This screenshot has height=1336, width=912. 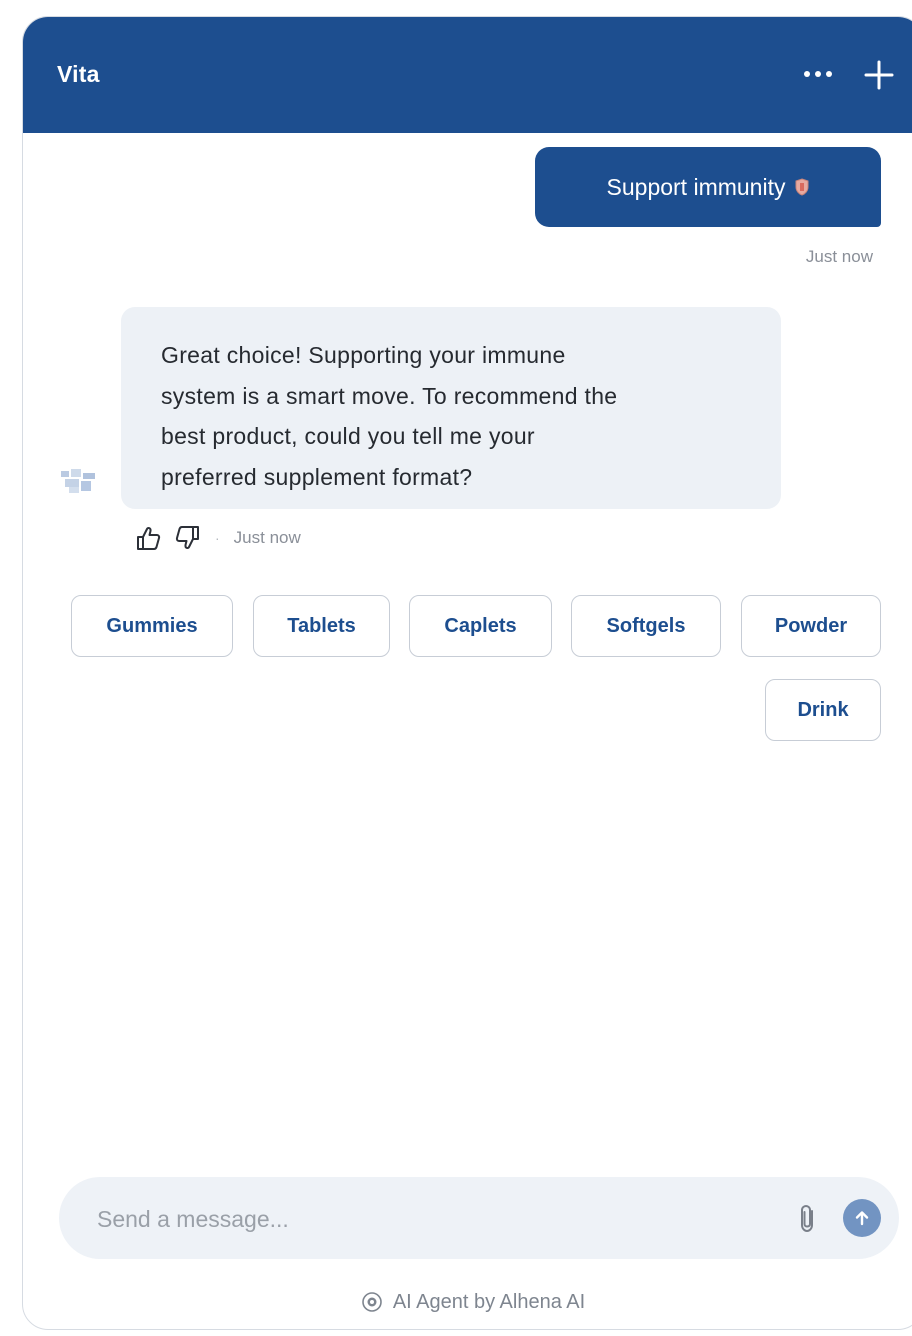 What do you see at coordinates (818, 74) in the screenshot?
I see `more-options-button` at bounding box center [818, 74].